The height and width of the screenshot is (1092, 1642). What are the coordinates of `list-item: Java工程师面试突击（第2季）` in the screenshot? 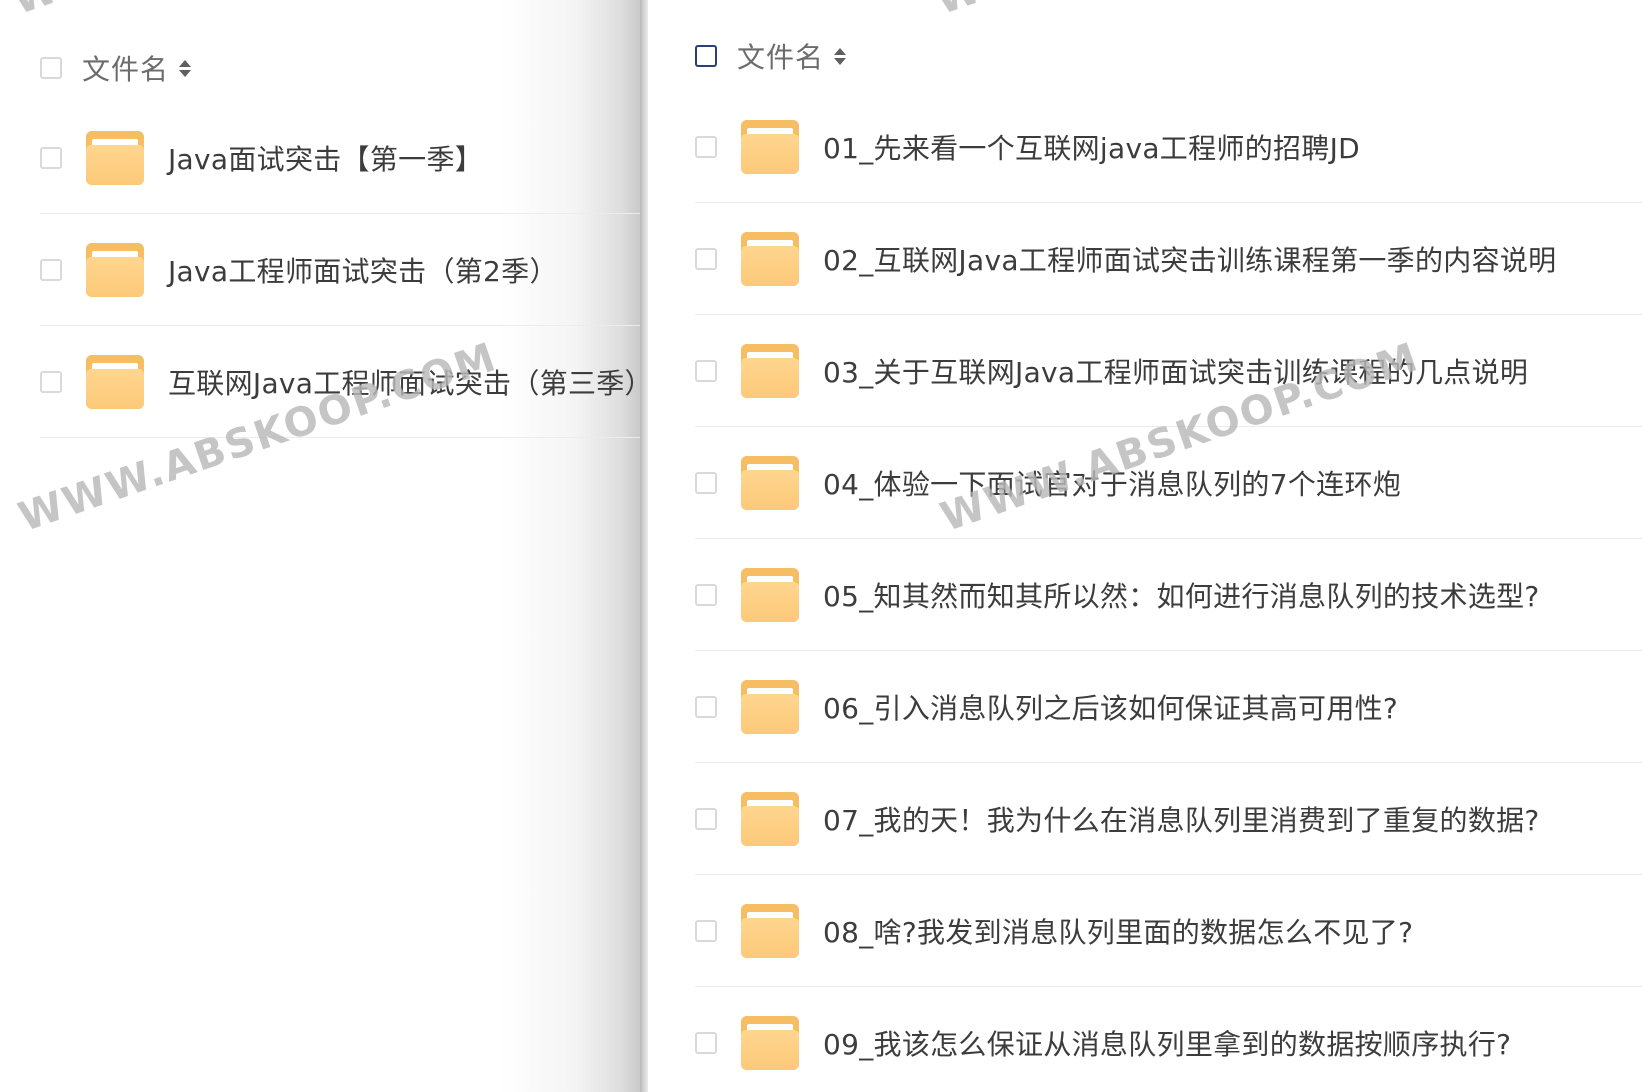 It's located at (320, 270).